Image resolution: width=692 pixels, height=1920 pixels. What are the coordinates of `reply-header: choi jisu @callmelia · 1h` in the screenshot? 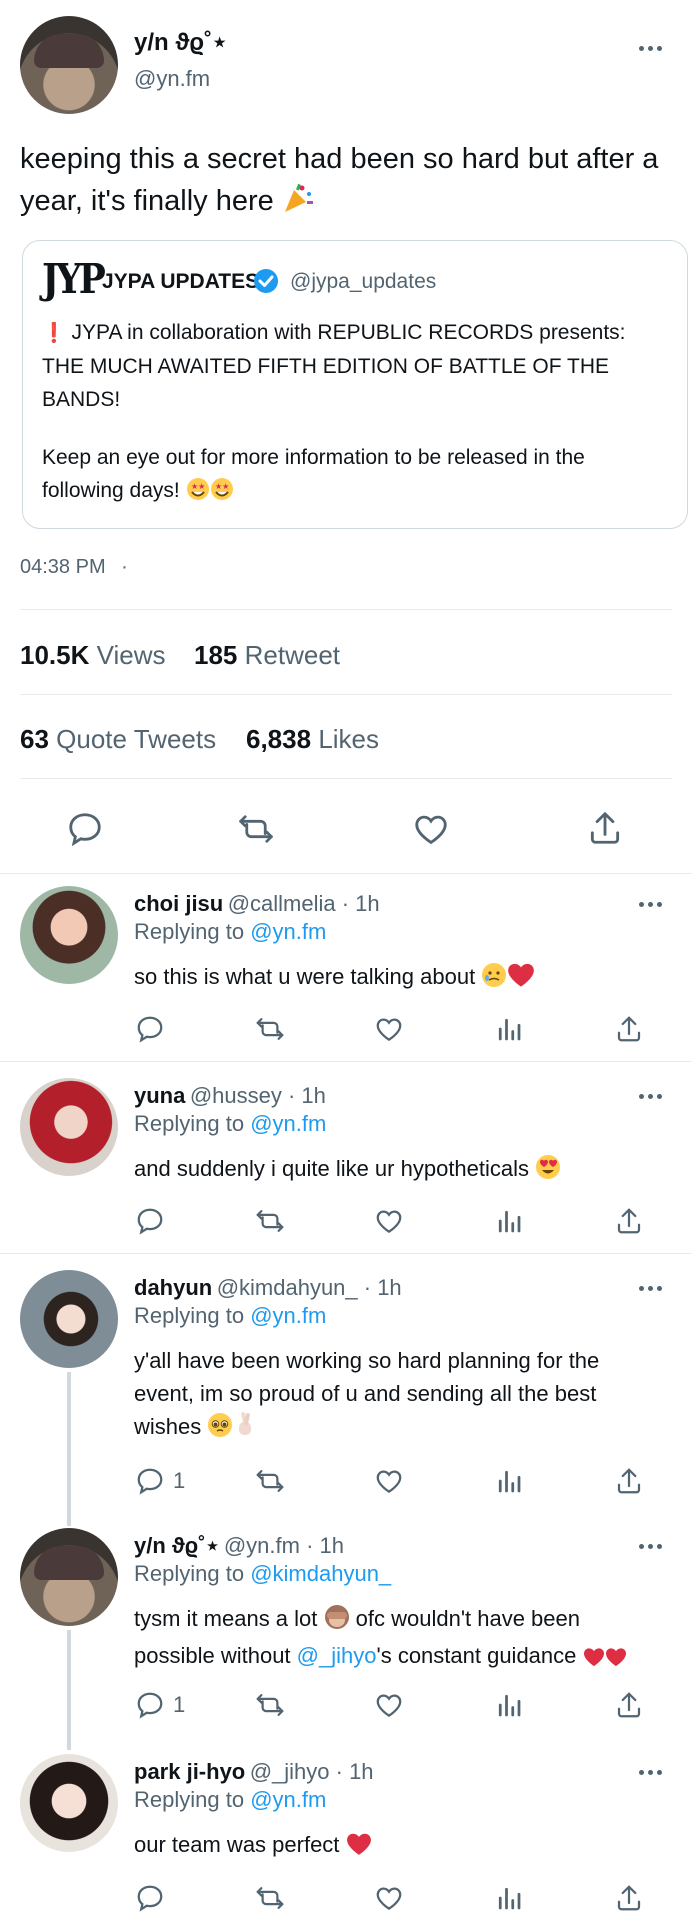 It's located at (257, 904).